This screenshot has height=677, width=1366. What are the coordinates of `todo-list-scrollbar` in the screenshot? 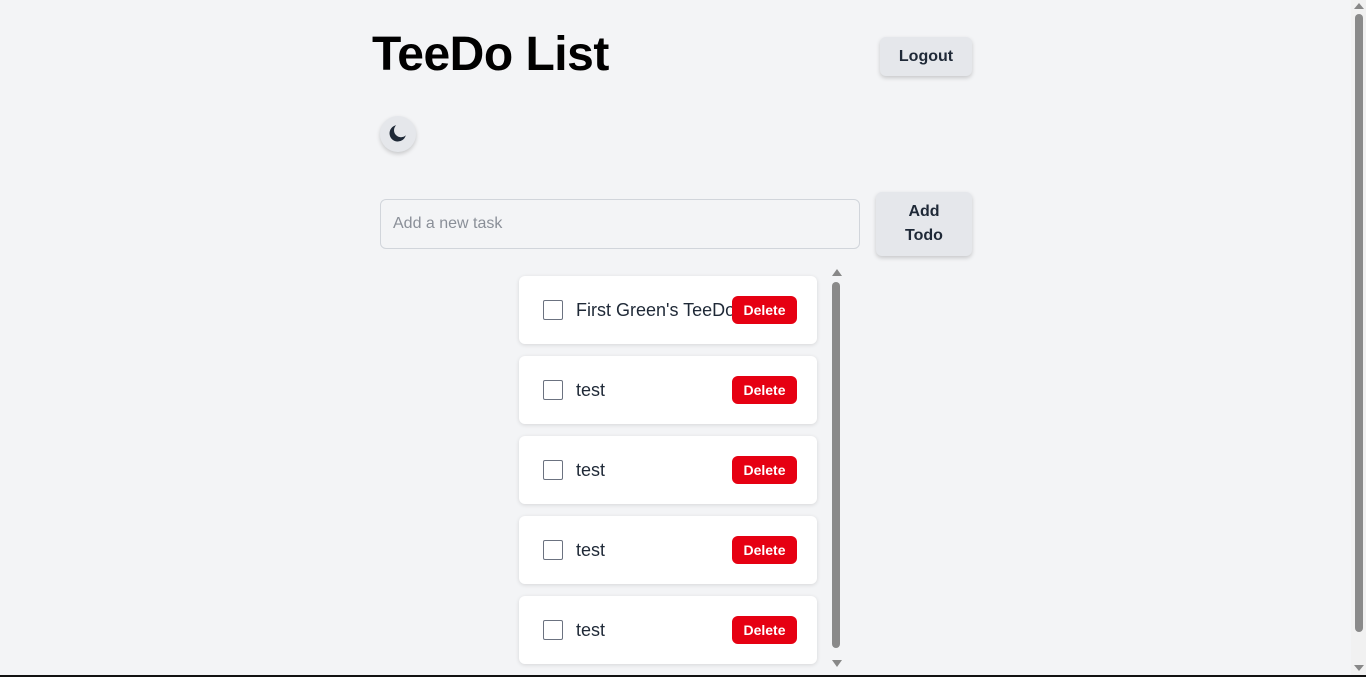 It's located at (837, 468).